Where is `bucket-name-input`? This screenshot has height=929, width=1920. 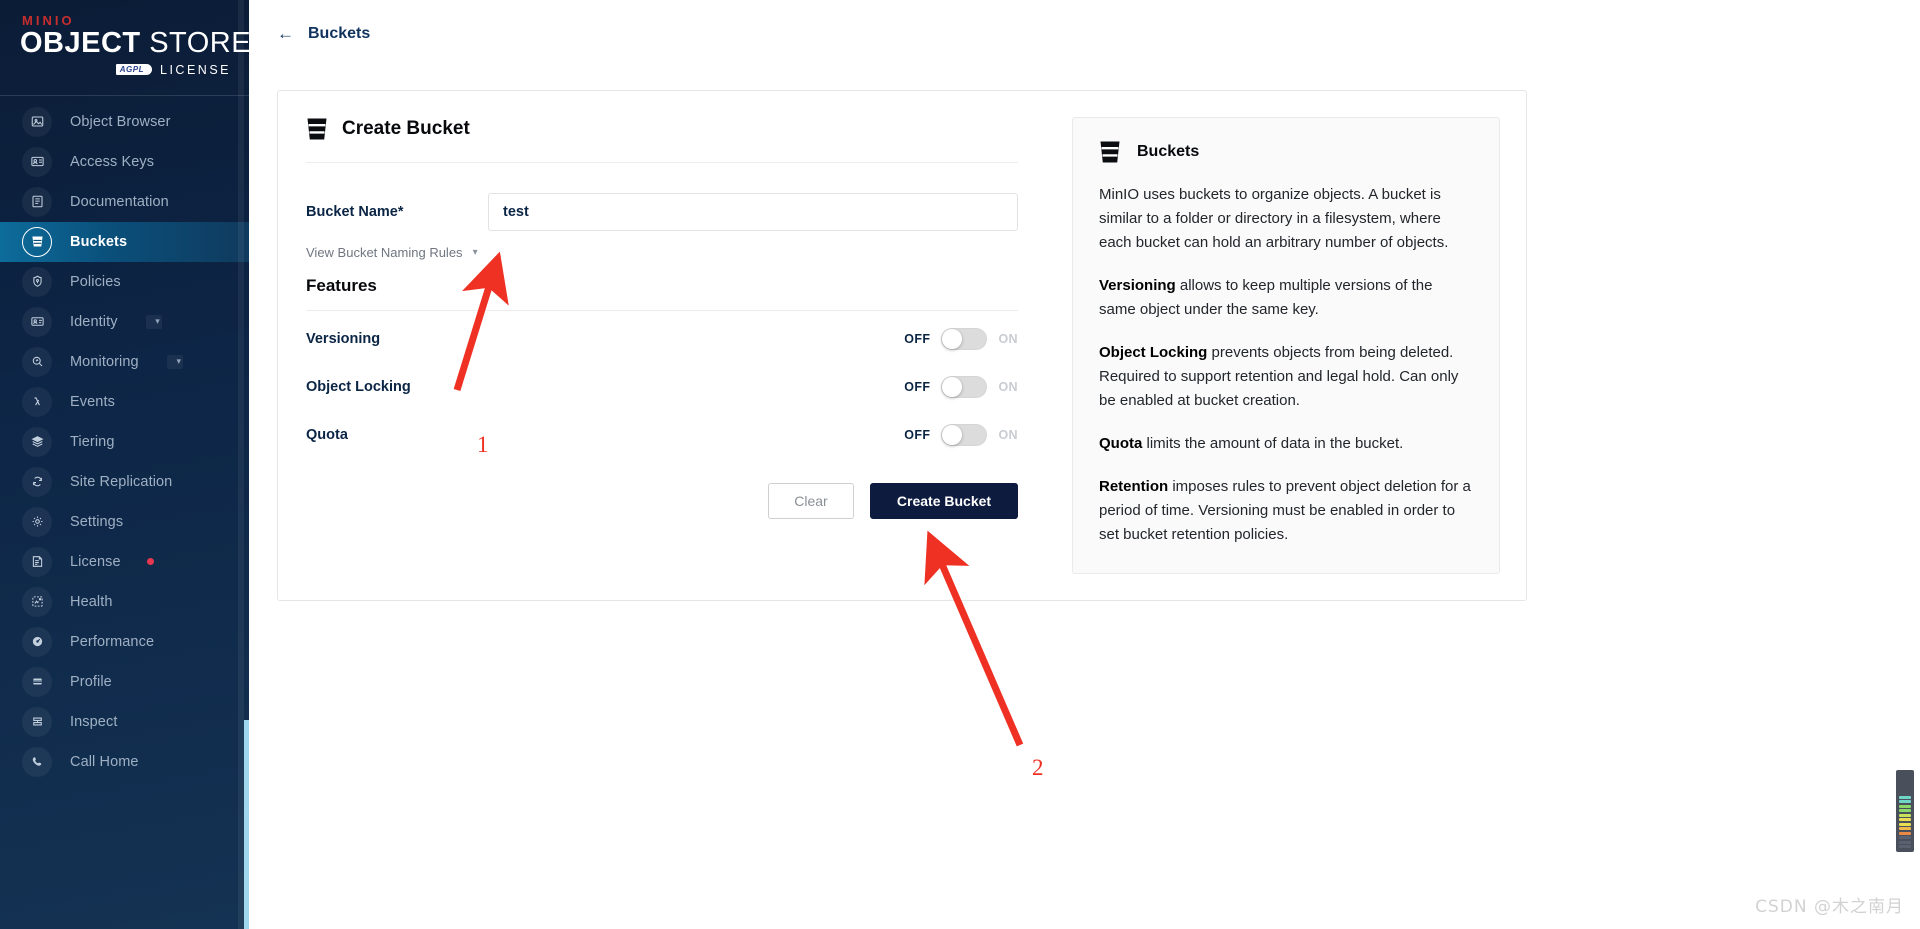 bucket-name-input is located at coordinates (753, 212).